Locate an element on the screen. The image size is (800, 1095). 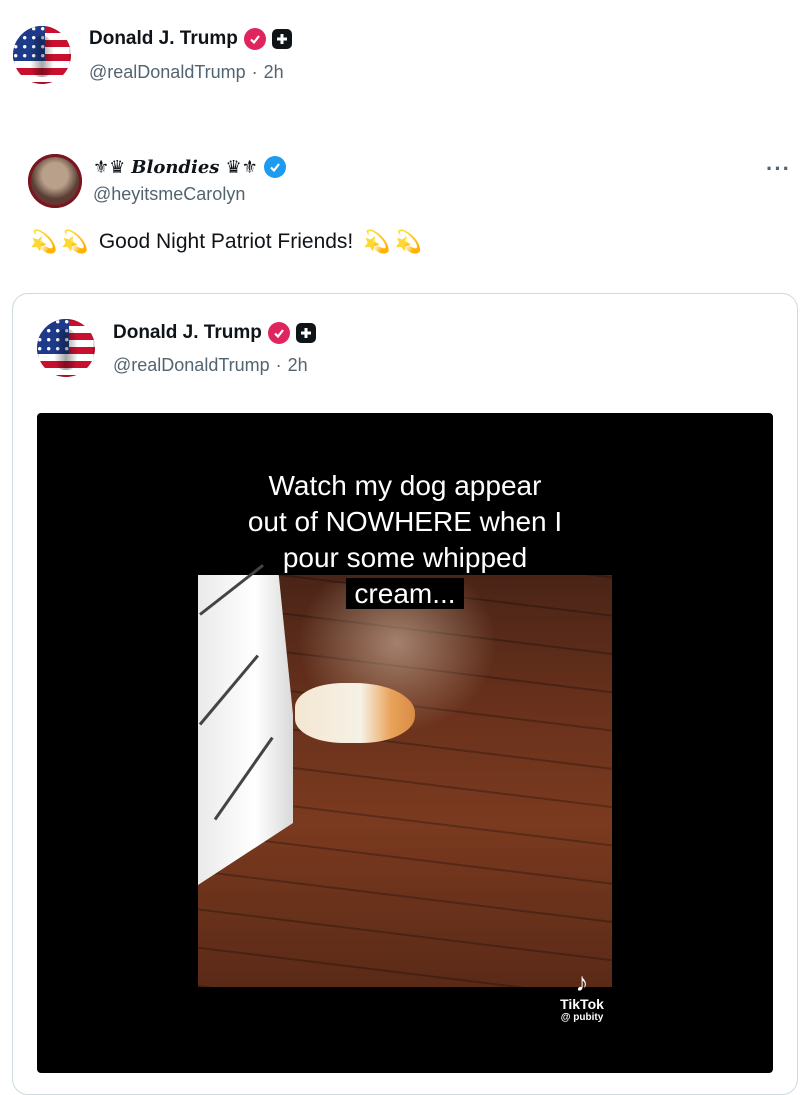
tweet-text: Good Night Patriot Friends! is located at coordinates (226, 241).